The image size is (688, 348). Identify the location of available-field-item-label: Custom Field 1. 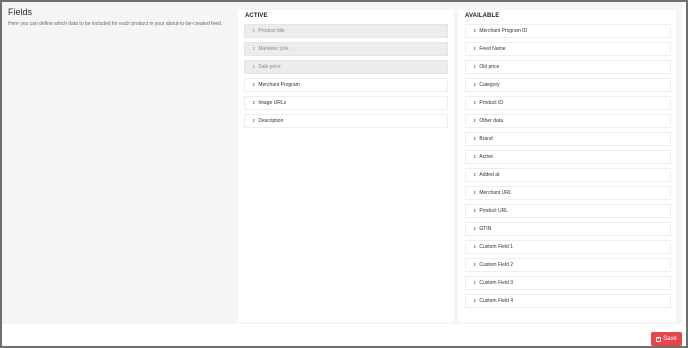
(496, 247).